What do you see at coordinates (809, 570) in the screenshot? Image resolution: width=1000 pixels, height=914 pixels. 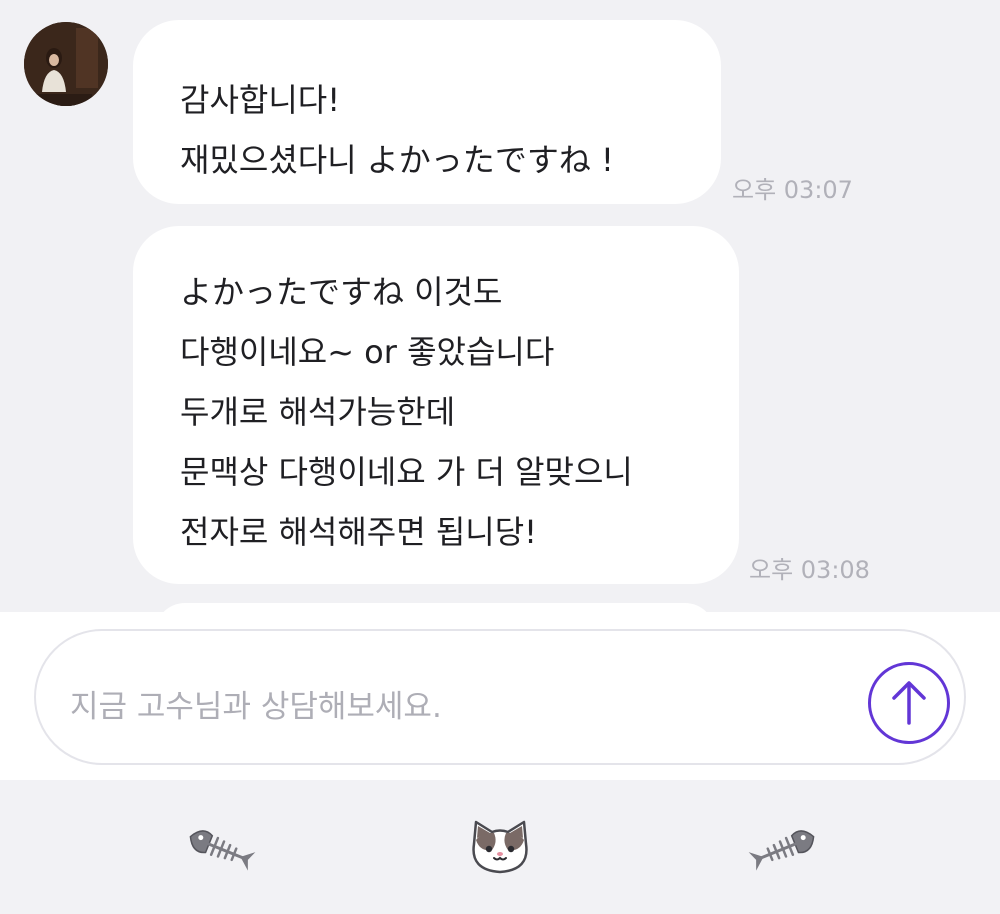 I see `message-2-timestamp: 오후 03:08` at bounding box center [809, 570].